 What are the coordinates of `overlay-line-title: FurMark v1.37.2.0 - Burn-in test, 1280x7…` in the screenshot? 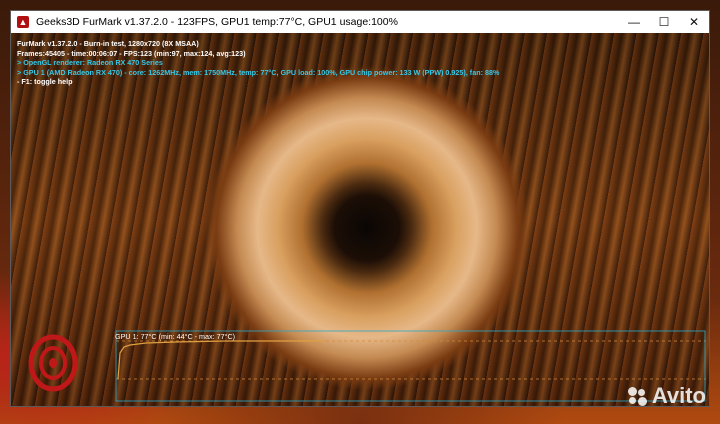 It's located at (108, 43).